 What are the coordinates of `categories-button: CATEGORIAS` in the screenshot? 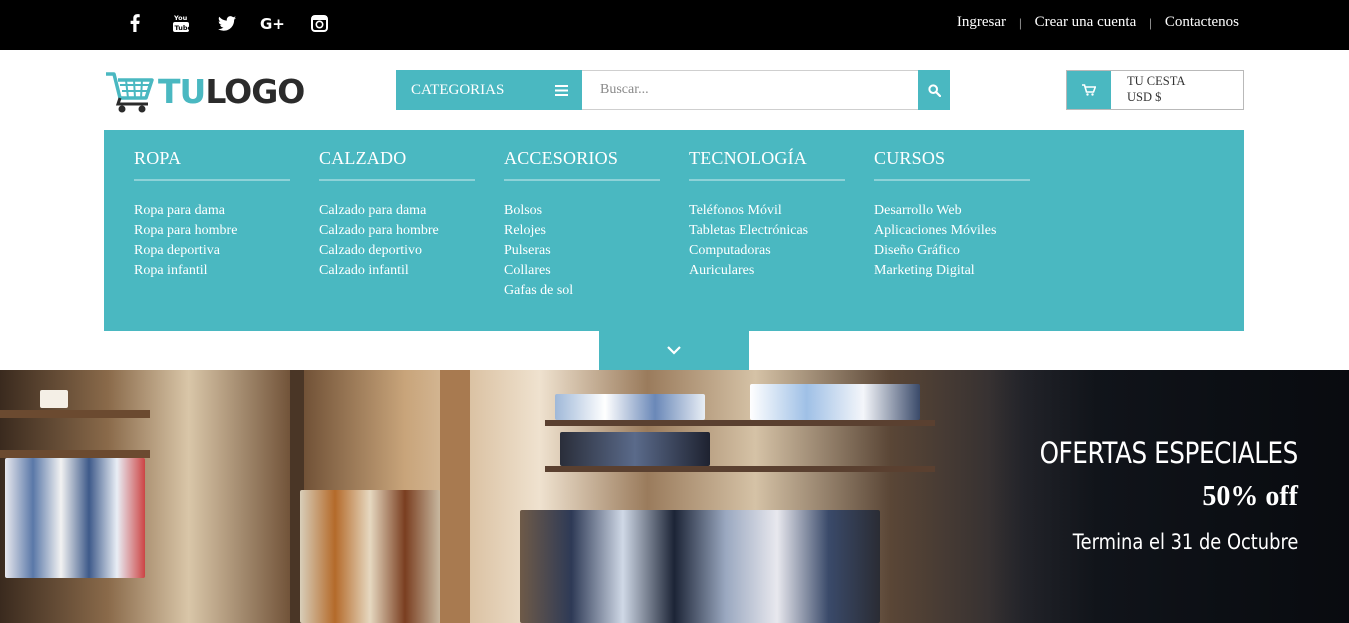 It's located at (489, 90).